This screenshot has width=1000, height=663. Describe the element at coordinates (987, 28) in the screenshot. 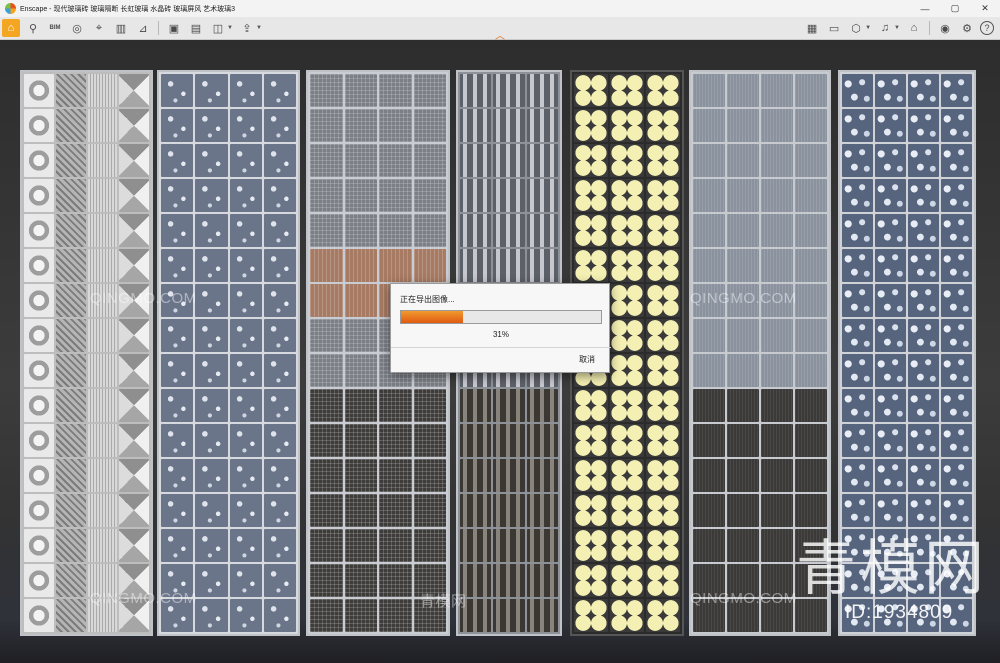

I see `help-icon: ?` at that location.